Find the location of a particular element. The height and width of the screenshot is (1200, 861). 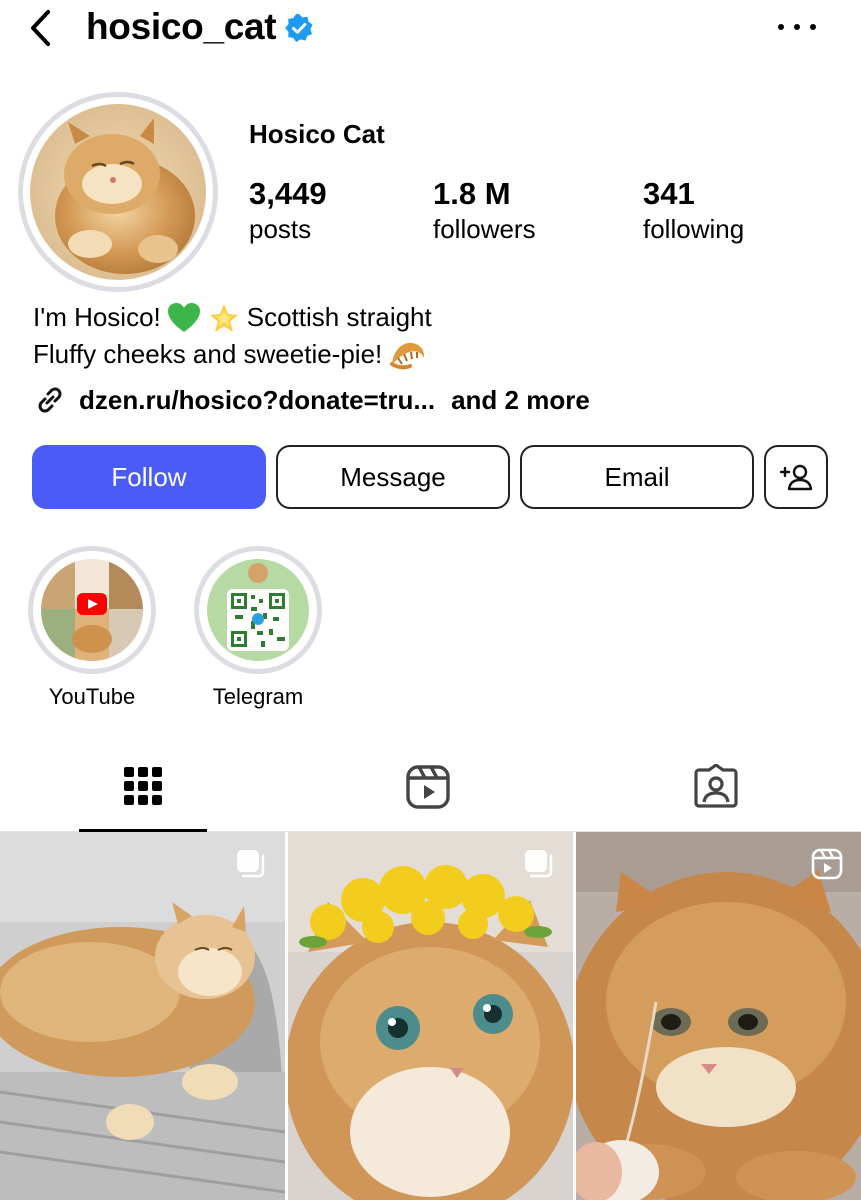

back-button is located at coordinates (40, 28).